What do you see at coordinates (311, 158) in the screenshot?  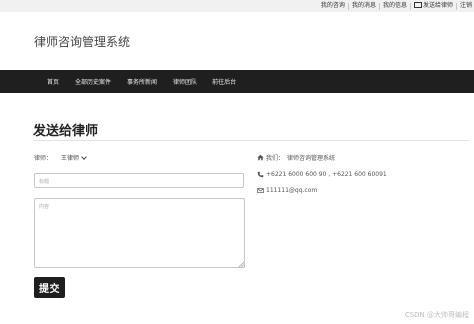 I see `info-home-value: 律师咨询管理系统` at bounding box center [311, 158].